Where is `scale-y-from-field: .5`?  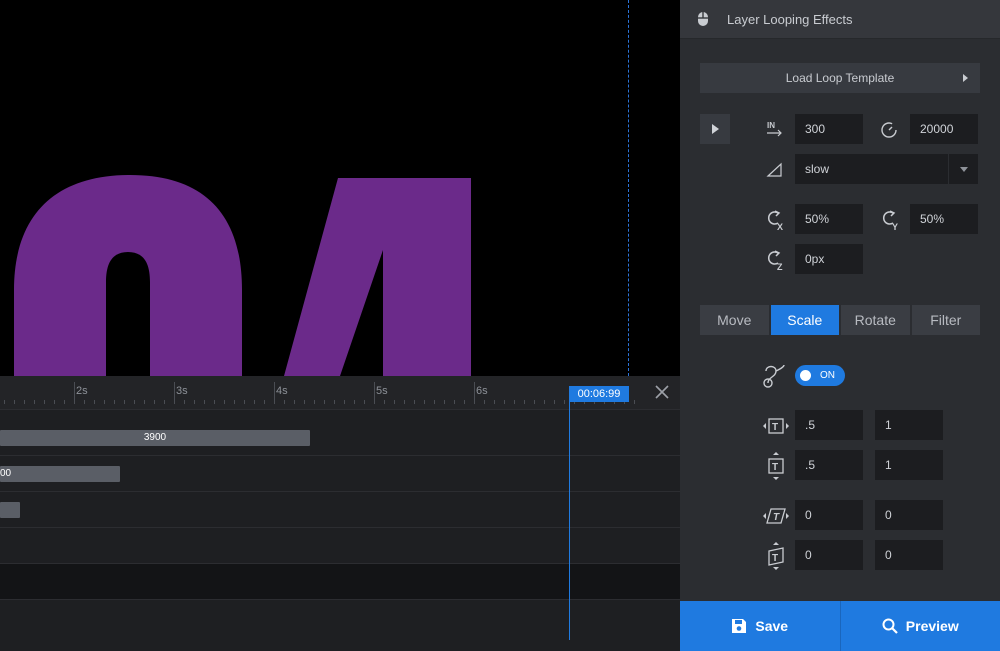
scale-y-from-field: .5 is located at coordinates (829, 465).